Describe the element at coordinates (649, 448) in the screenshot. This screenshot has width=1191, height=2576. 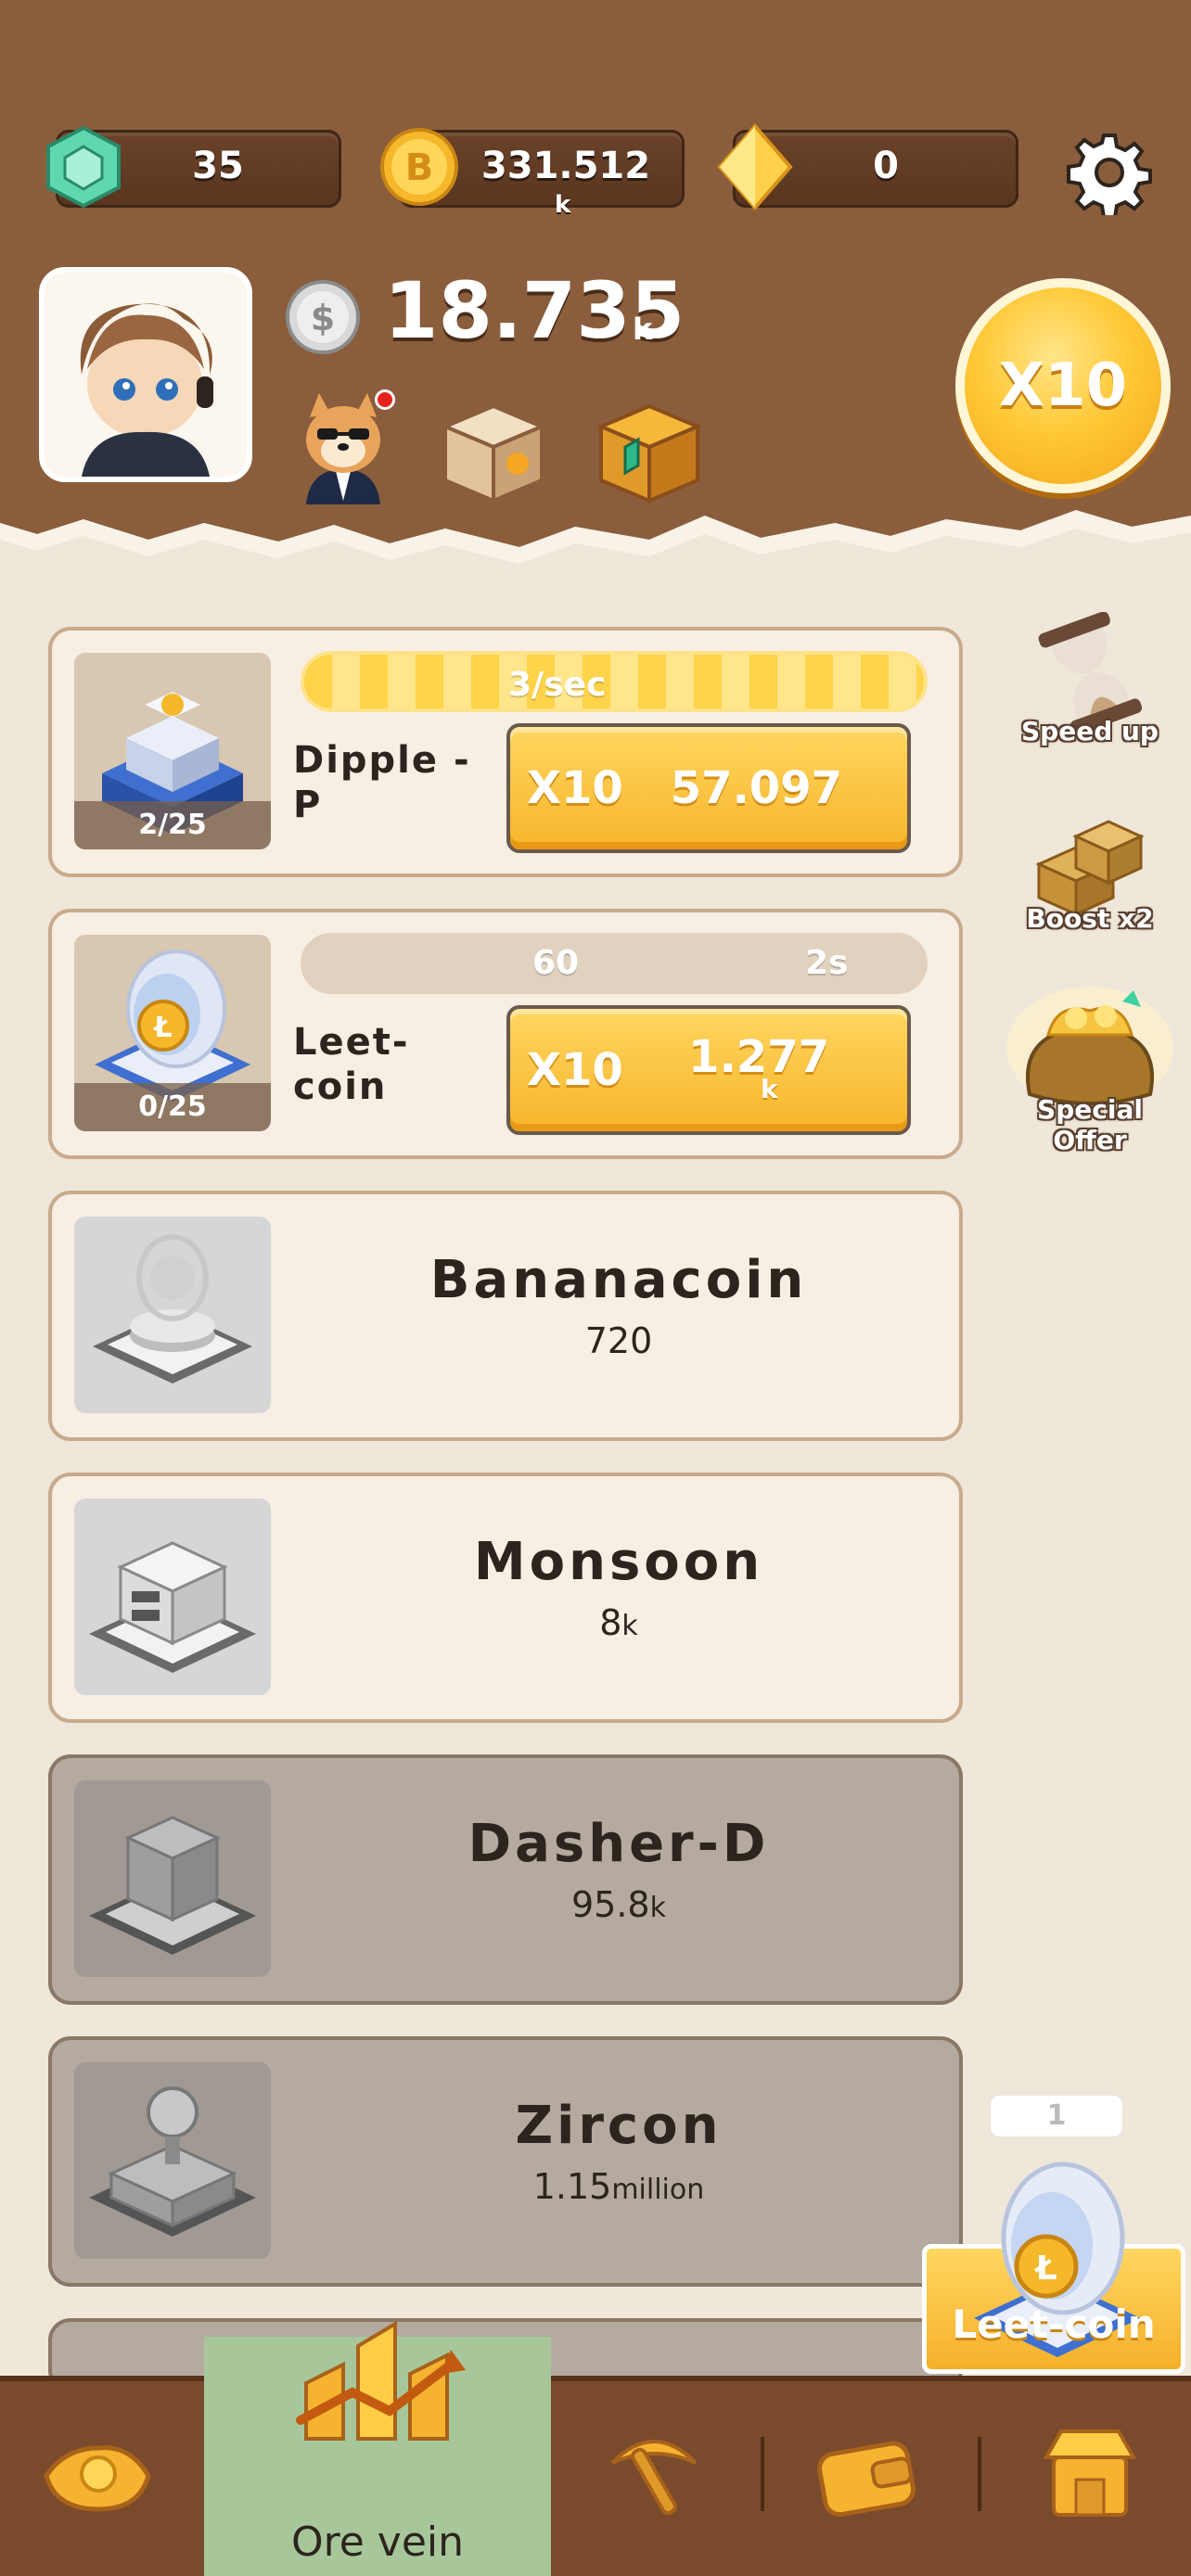
I see `treasure-chest-icon` at that location.